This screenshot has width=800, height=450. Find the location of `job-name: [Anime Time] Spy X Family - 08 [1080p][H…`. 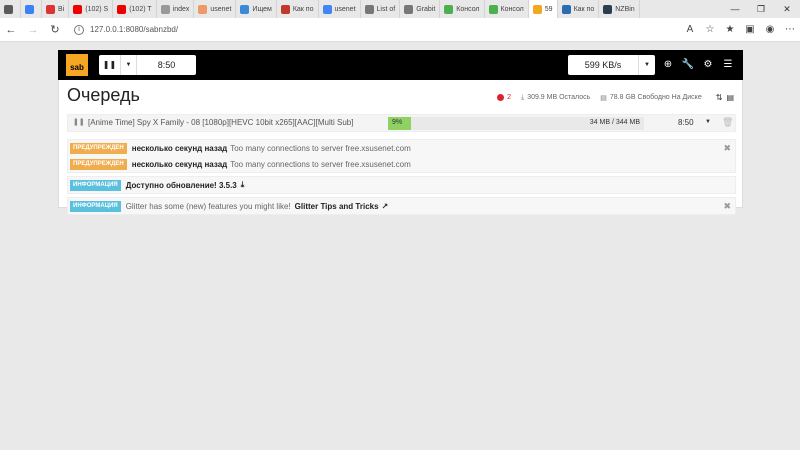

job-name: [Anime Time] Spy X Family - 08 [1080p][H… is located at coordinates (220, 122).